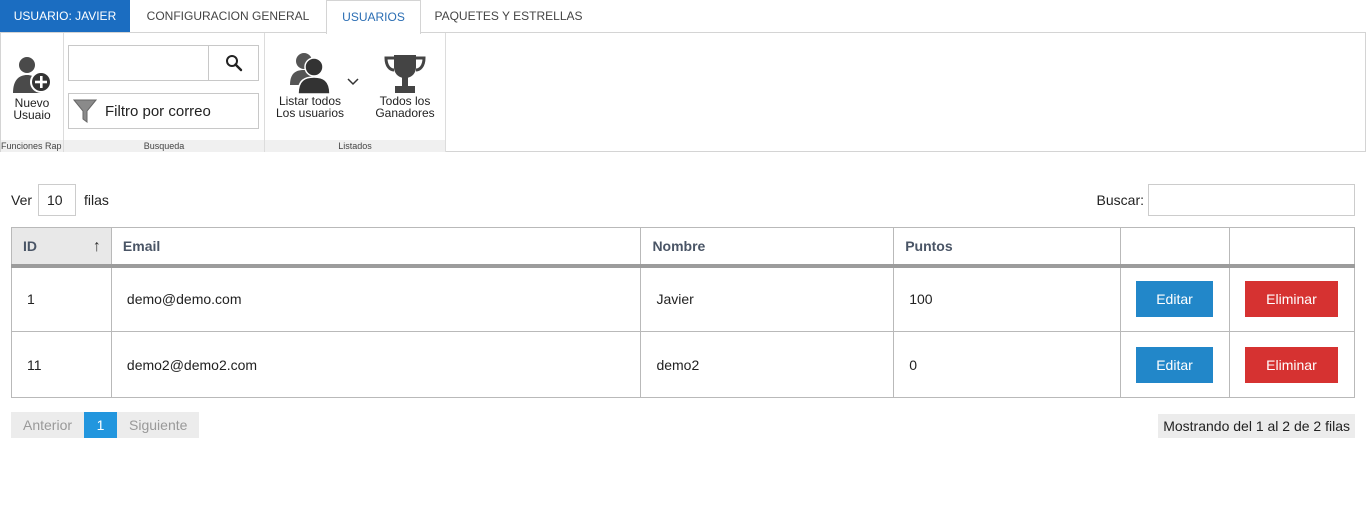 Image resolution: width=1366 pixels, height=517 pixels. I want to click on cell-id: 11, so click(61, 364).